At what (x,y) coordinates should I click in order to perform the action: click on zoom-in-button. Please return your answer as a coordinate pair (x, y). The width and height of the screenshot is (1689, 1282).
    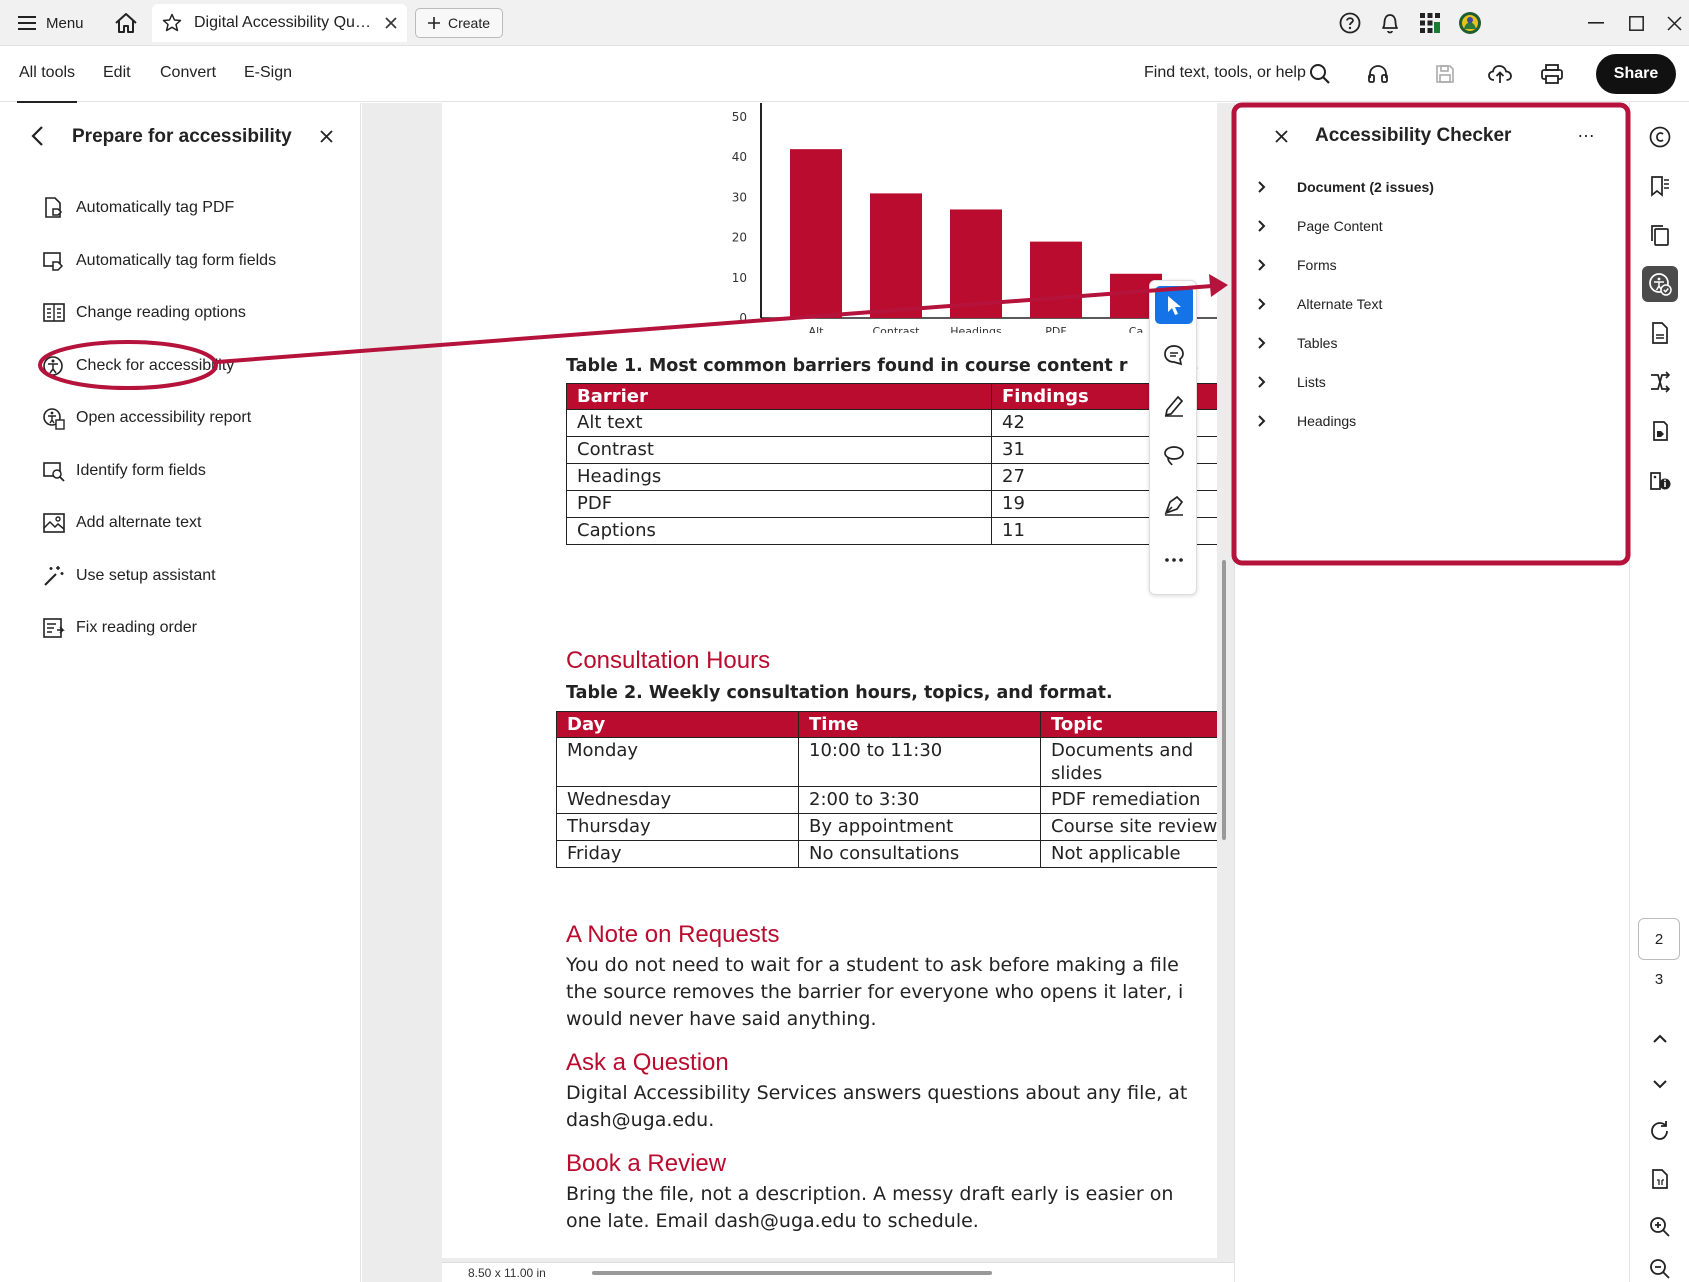
    Looking at the image, I should click on (1660, 1227).